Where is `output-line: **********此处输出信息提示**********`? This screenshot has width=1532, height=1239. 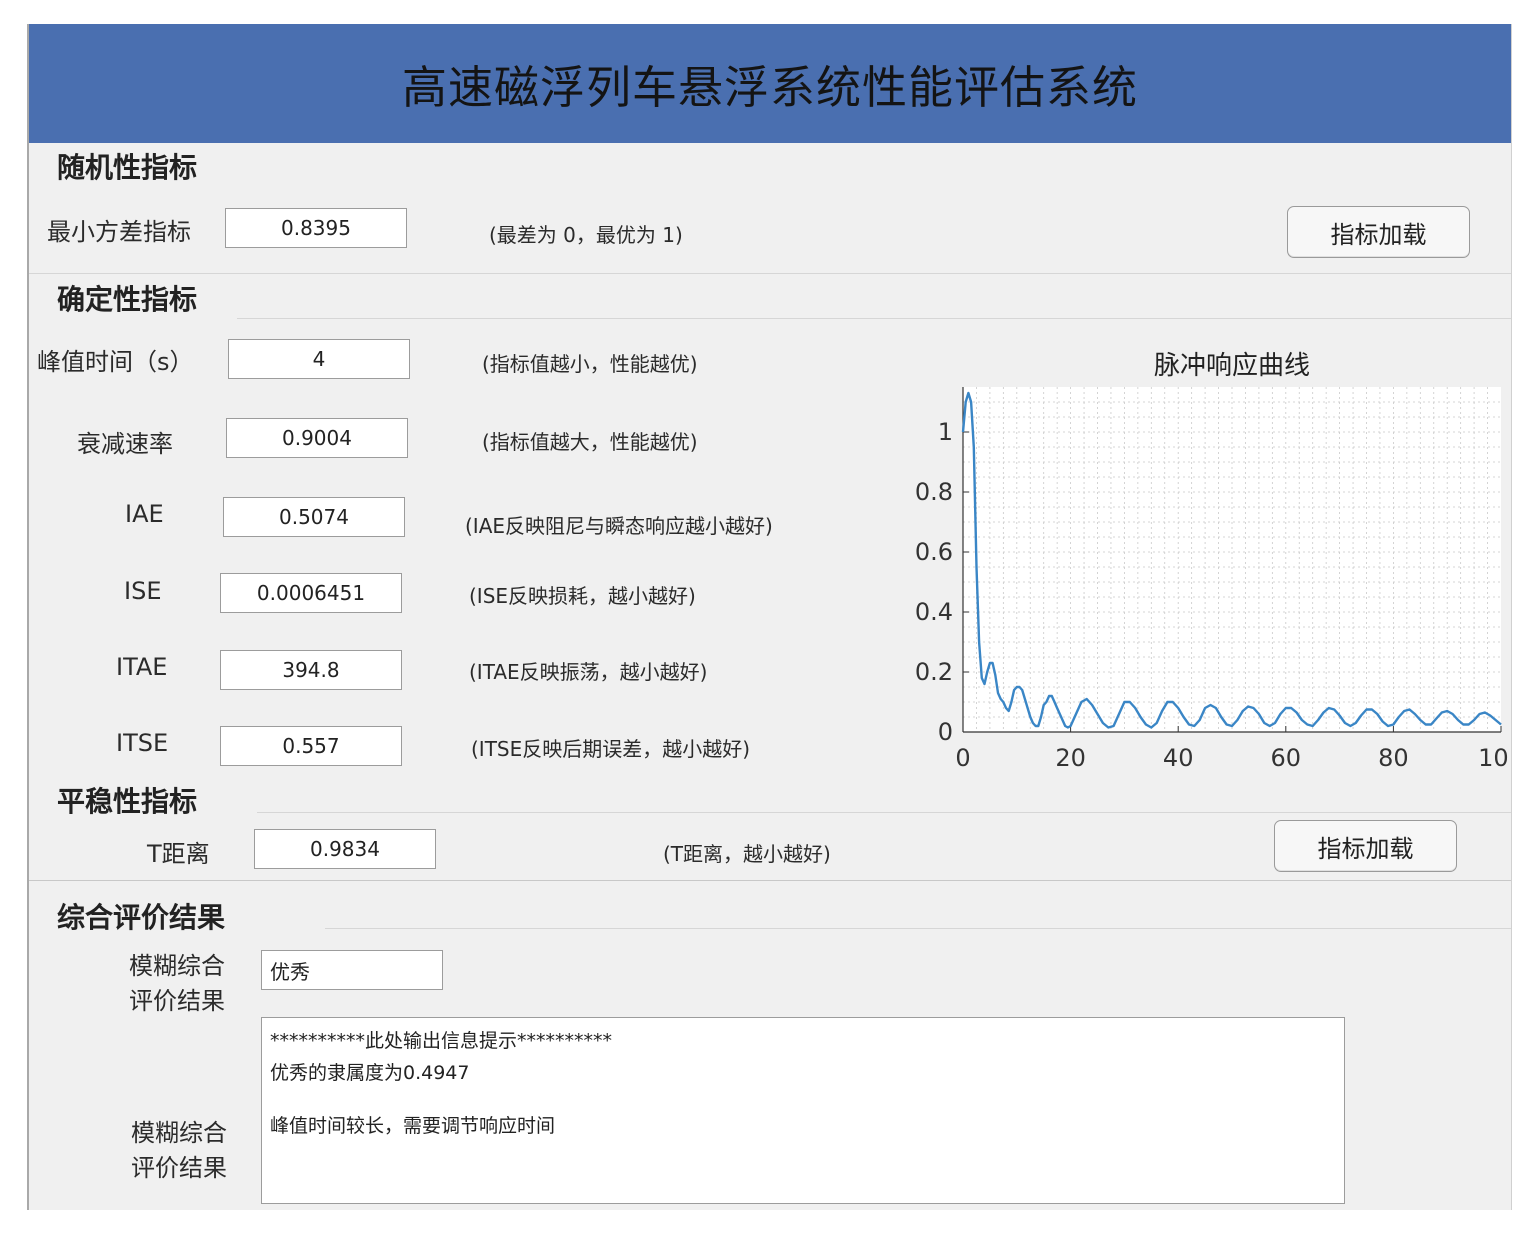 output-line: **********此处输出信息提示********** is located at coordinates (441, 1041).